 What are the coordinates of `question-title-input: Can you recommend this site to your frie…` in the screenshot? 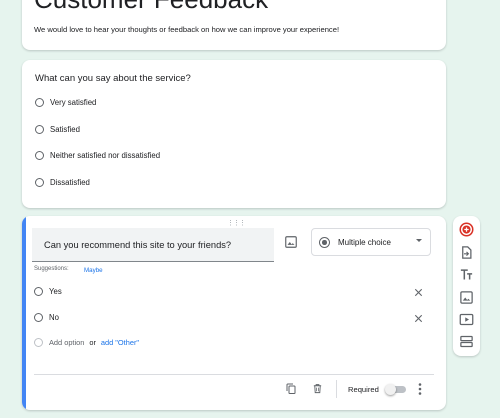 It's located at (153, 245).